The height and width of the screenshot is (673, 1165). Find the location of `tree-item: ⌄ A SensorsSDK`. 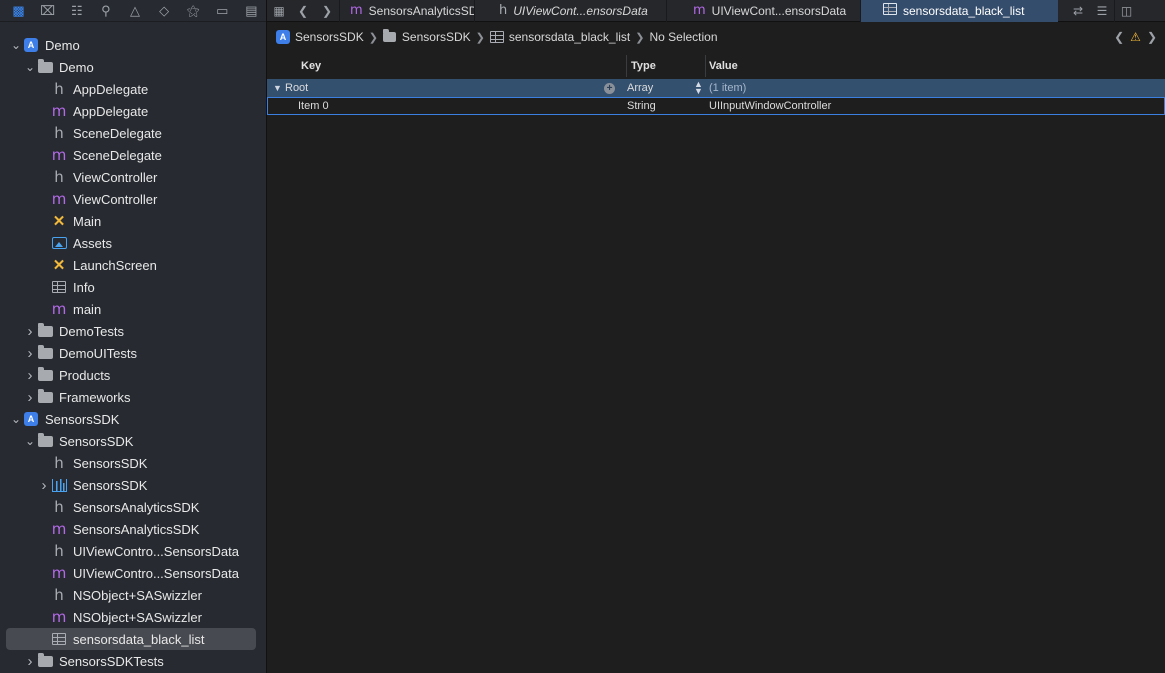

tree-item: ⌄ A SensorsSDK is located at coordinates (131, 419).